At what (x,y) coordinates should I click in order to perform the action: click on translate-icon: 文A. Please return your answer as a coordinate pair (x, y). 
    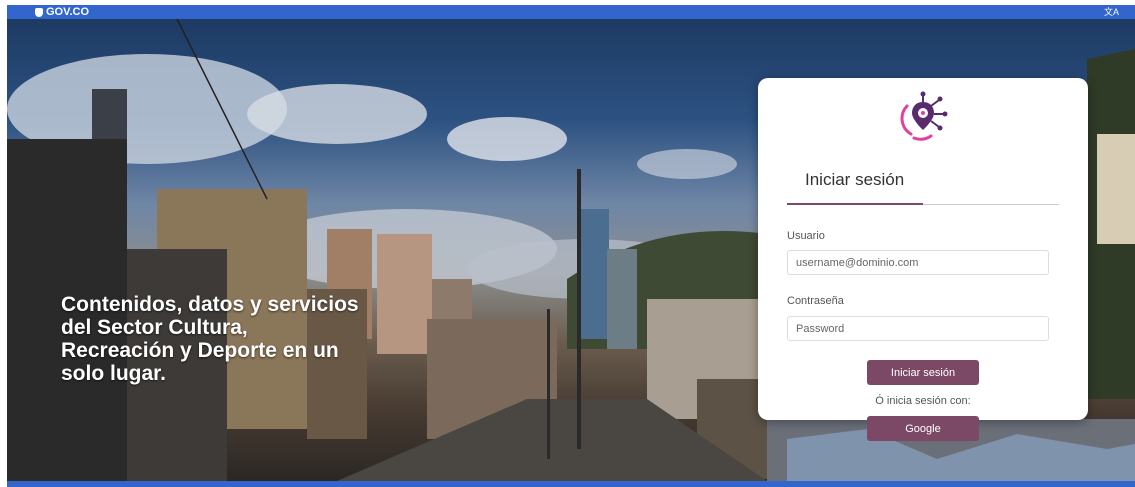
    Looking at the image, I should click on (1111, 12).